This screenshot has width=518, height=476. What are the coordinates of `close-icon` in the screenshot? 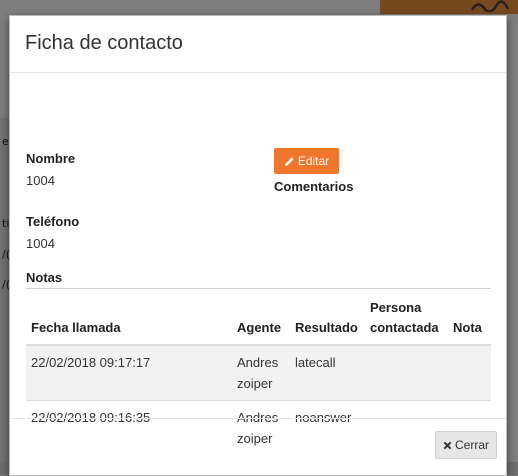 It's located at (447, 445).